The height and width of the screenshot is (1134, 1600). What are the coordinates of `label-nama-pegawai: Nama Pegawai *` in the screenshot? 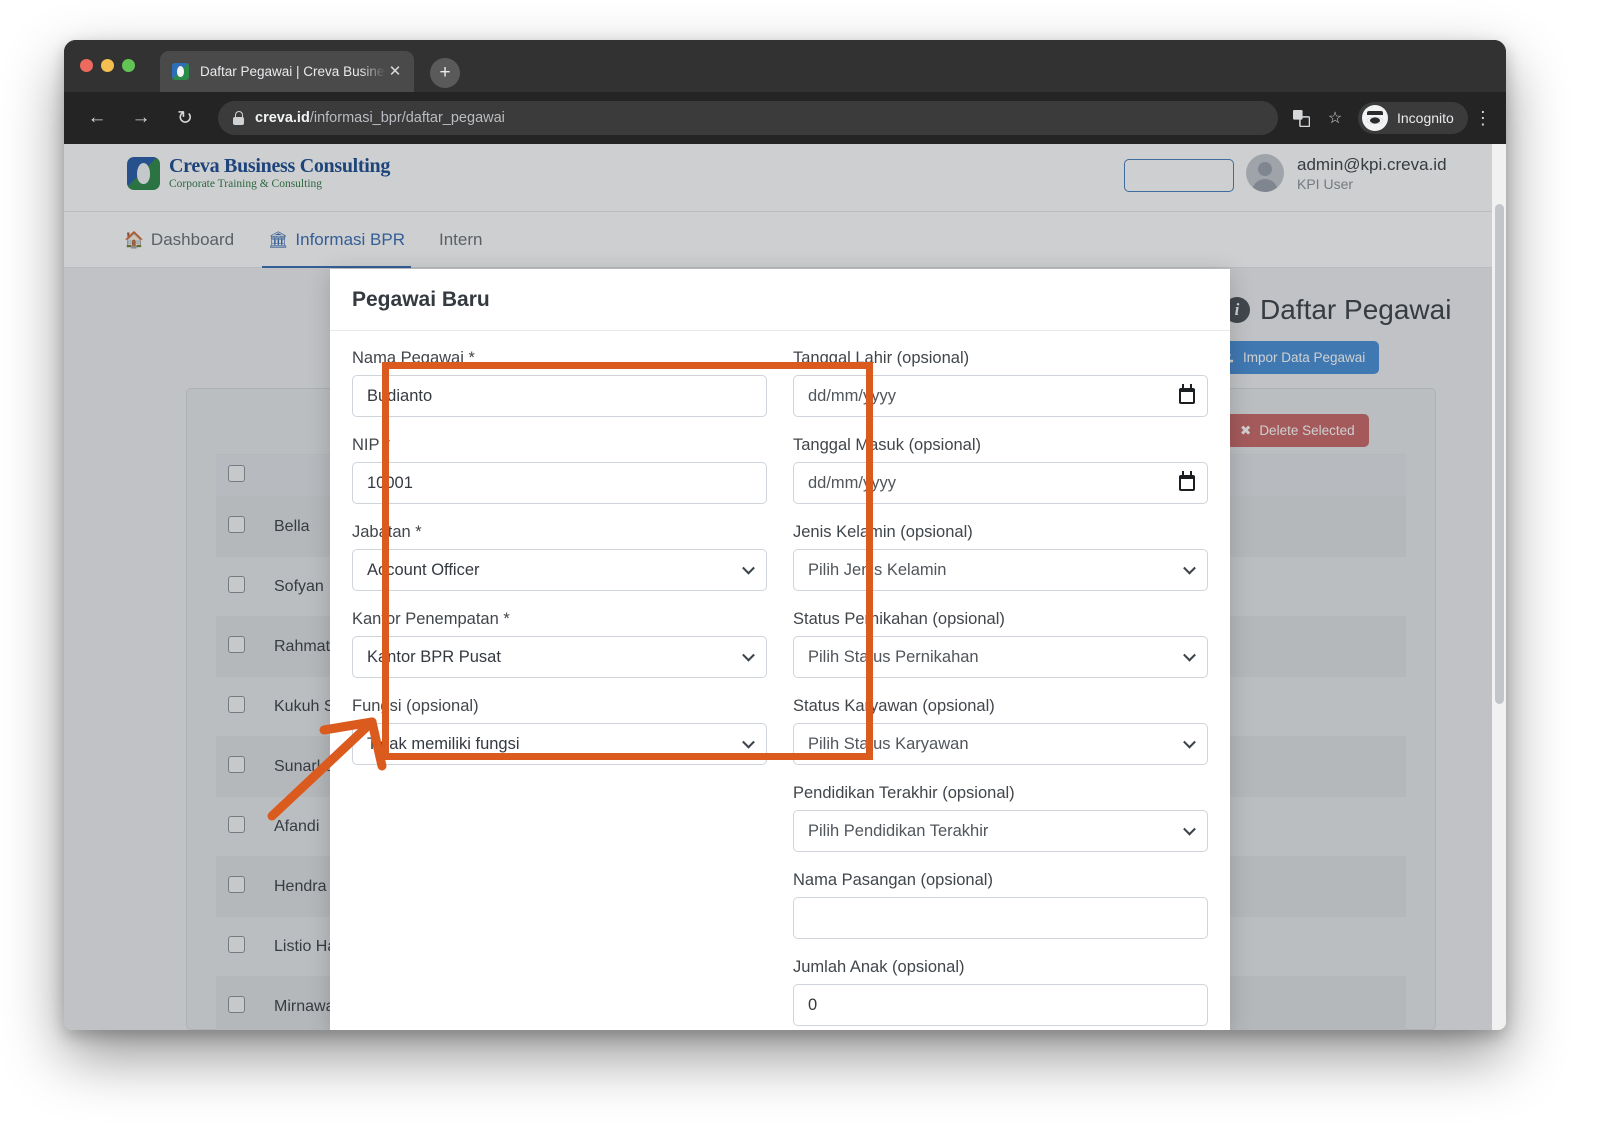 It's located at (413, 358).